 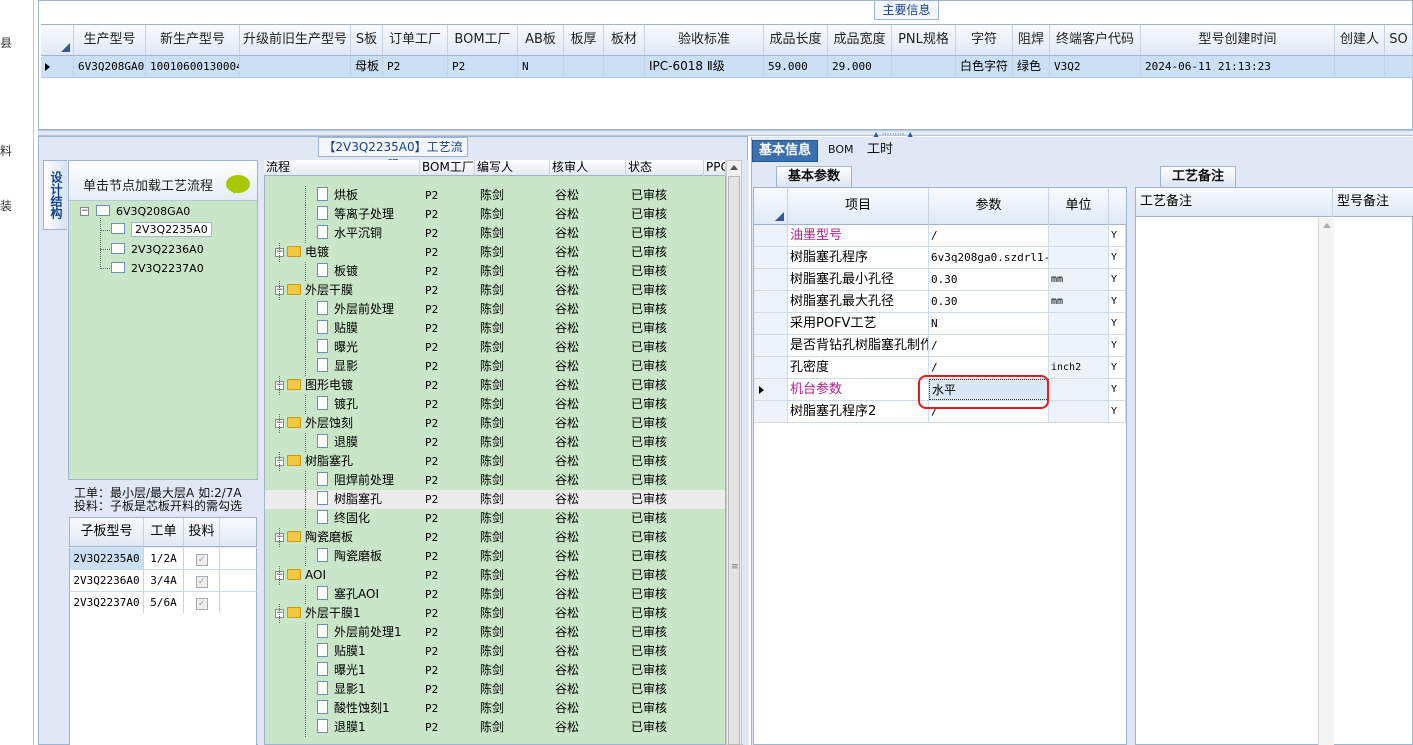 I want to click on cell: 白色字符, so click(x=984, y=66).